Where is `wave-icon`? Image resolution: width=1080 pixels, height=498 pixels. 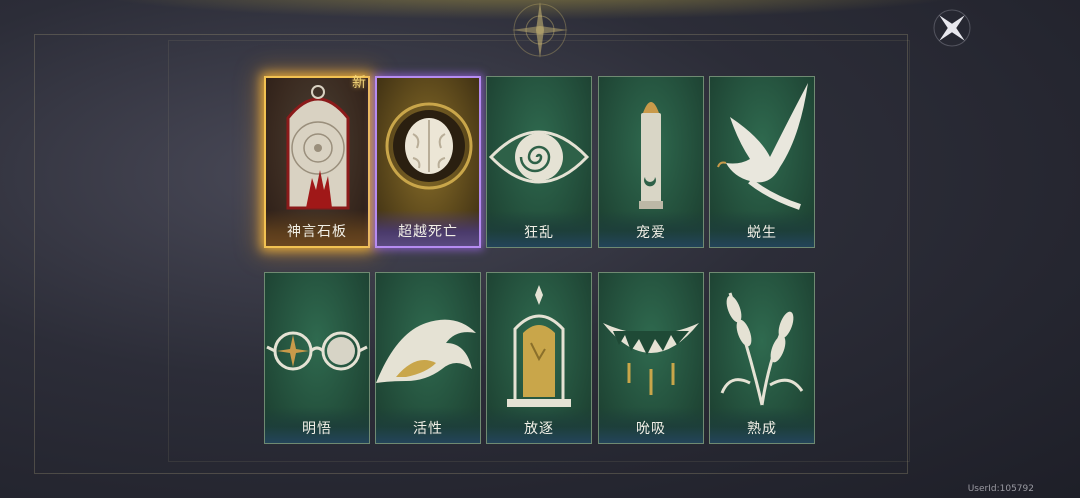
wave-icon is located at coordinates (426, 351).